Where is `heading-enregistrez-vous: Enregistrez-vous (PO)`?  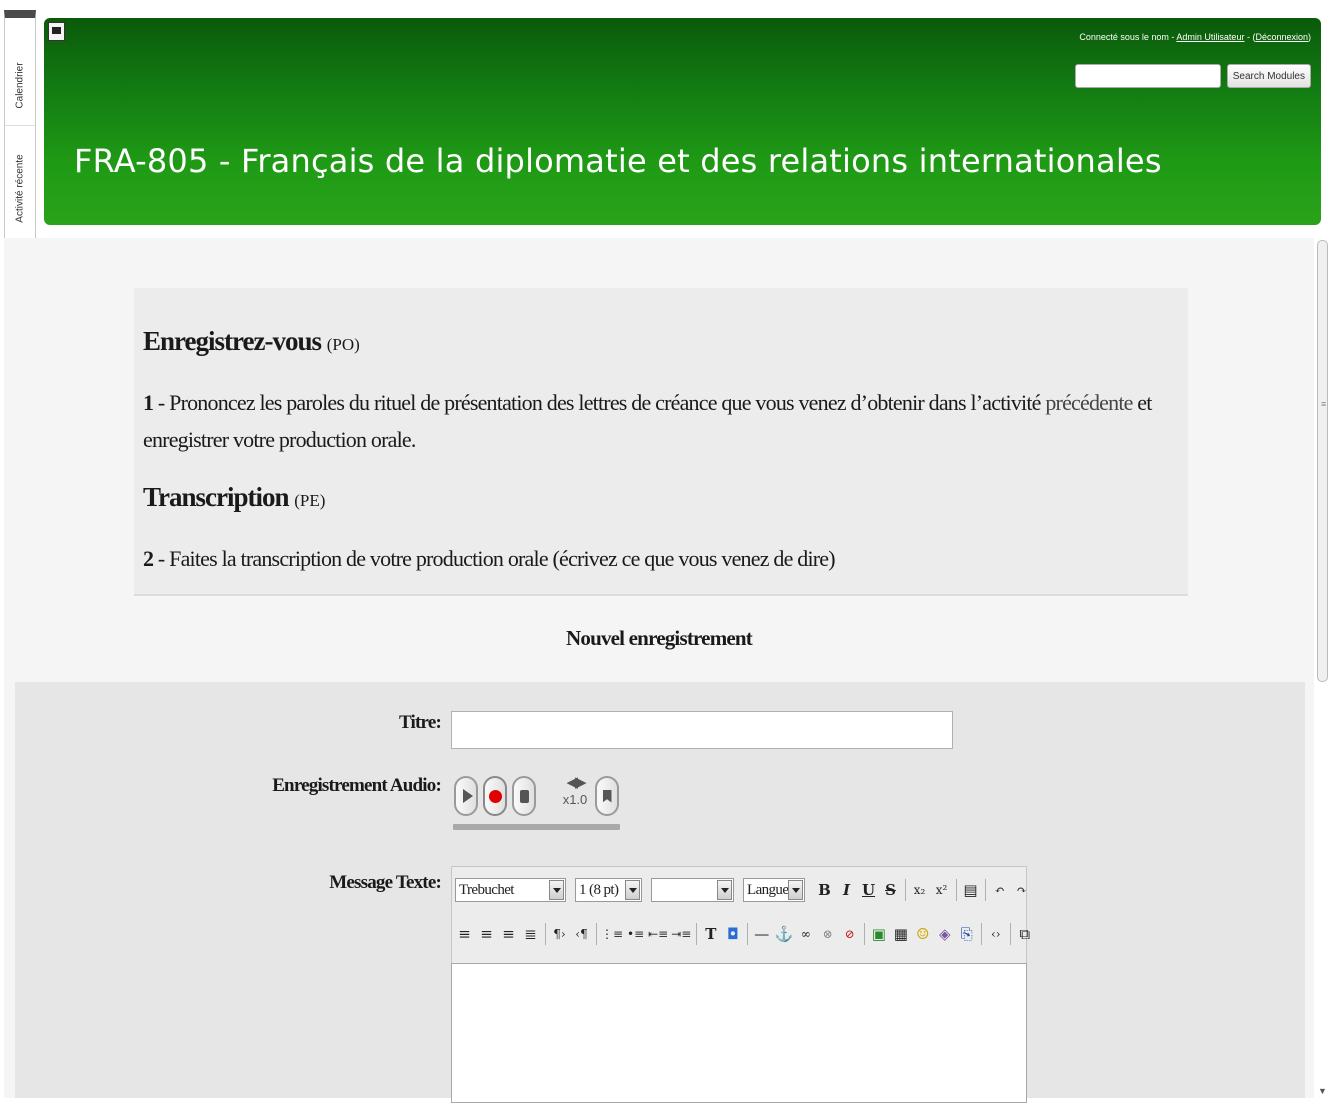 heading-enregistrez-vous: Enregistrez-vous (PO) is located at coordinates (251, 341).